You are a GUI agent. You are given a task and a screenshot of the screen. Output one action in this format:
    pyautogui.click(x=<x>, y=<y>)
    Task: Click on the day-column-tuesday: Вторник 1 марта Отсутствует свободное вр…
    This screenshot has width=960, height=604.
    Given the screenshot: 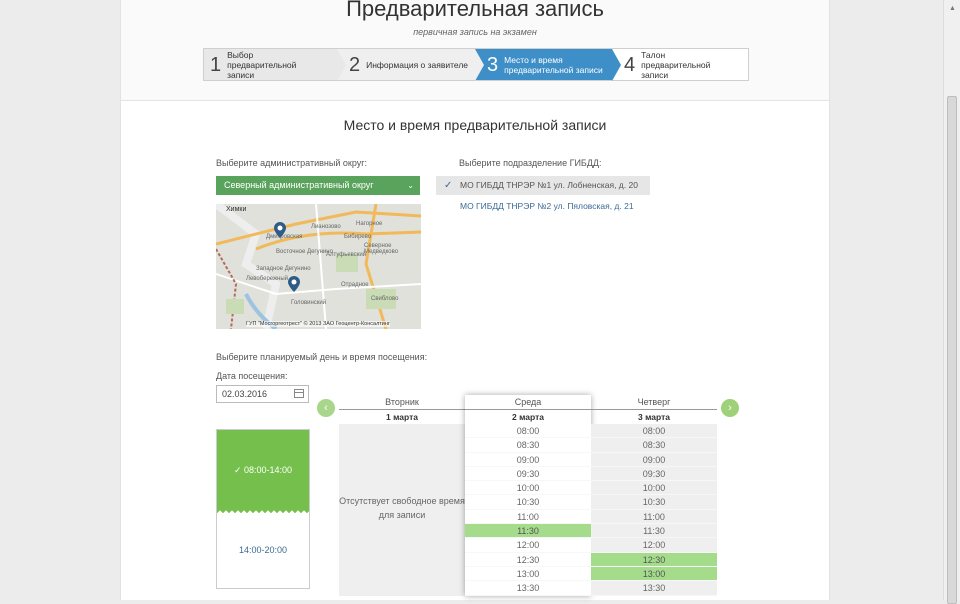 What is the action you would take?
    pyautogui.click(x=402, y=495)
    